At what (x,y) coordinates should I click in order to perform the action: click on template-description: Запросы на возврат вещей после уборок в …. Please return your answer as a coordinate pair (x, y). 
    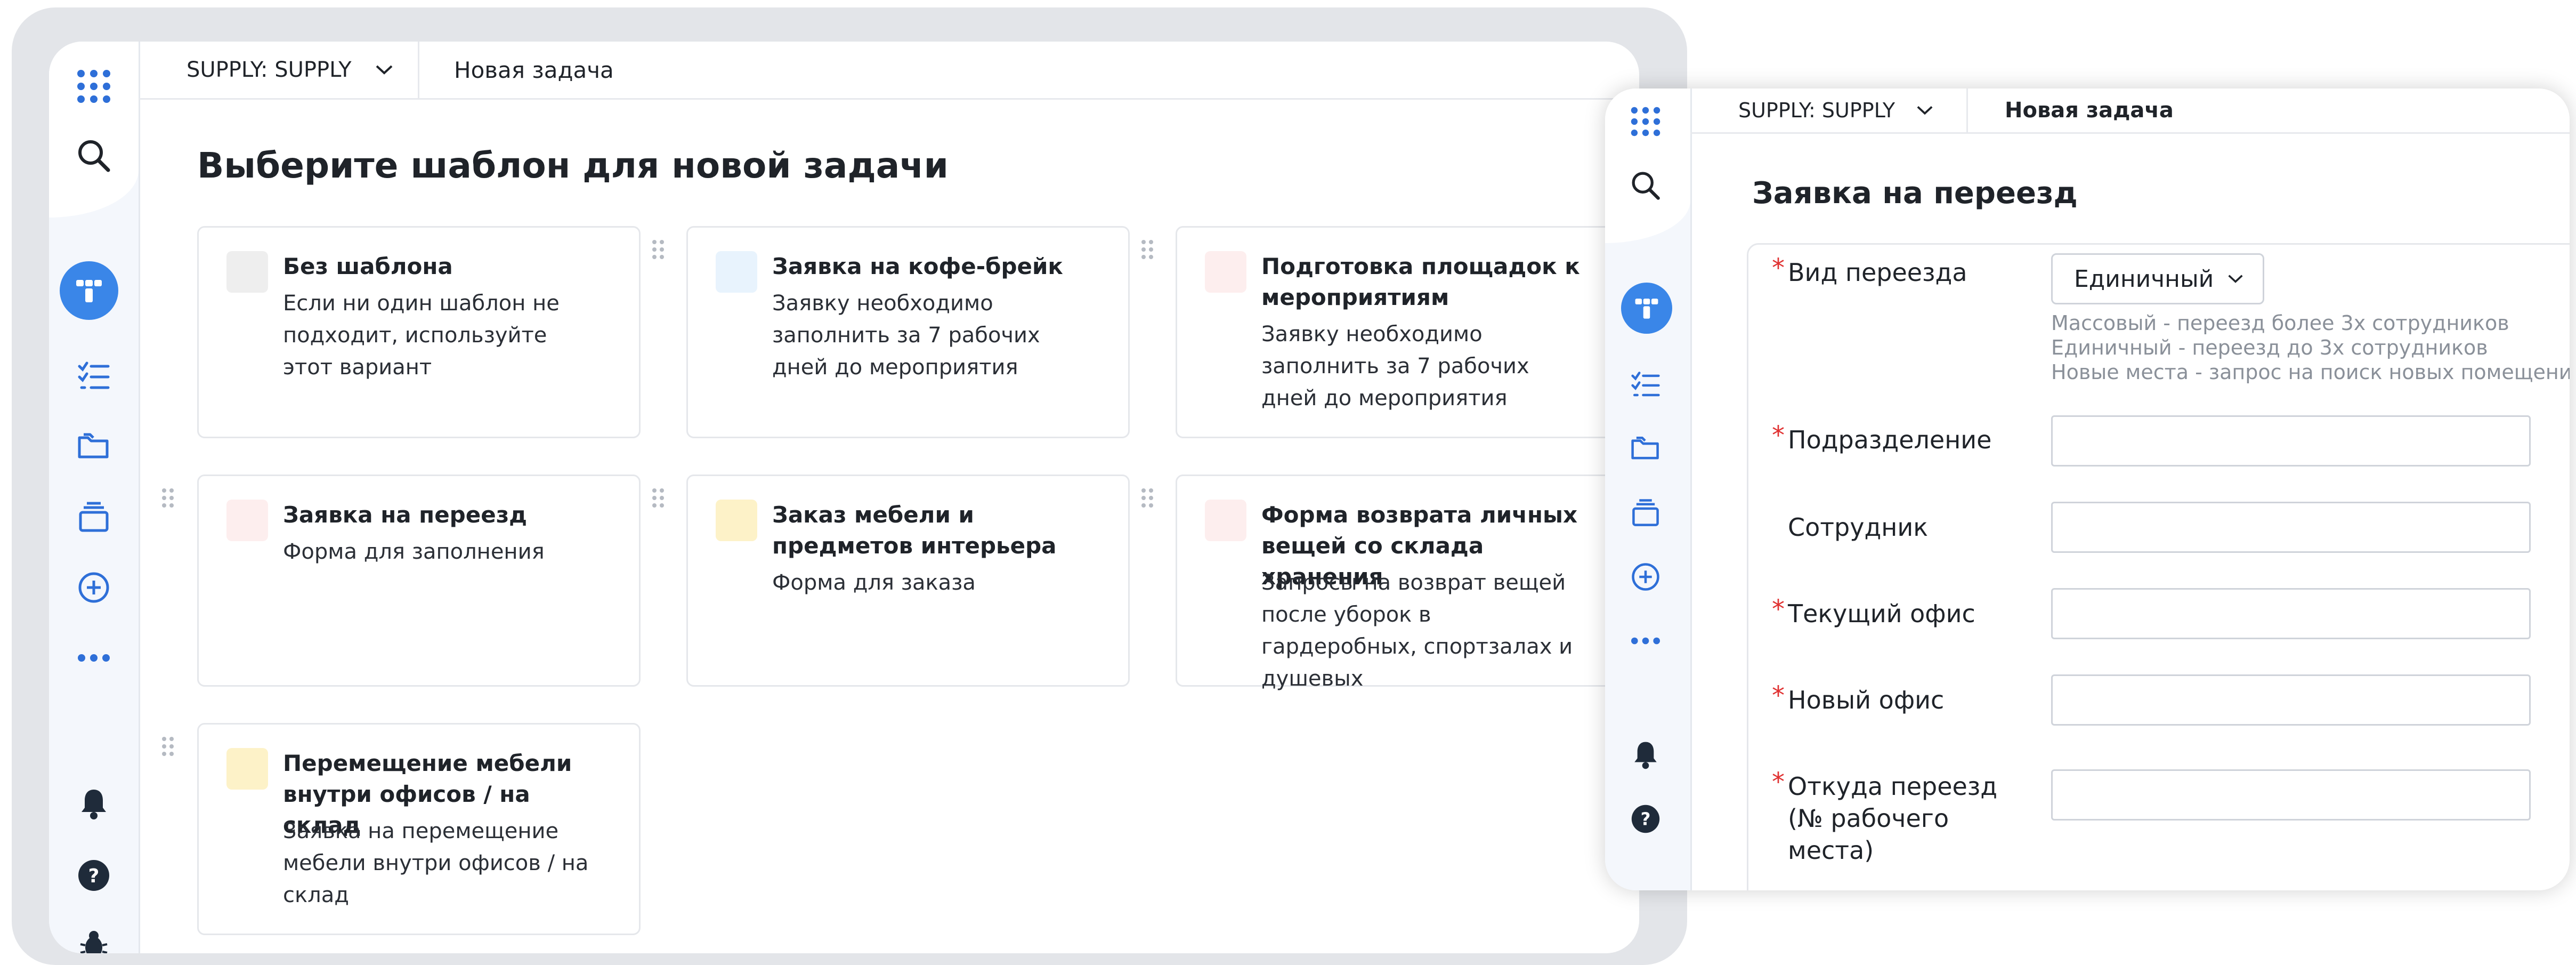
    Looking at the image, I should click on (1417, 631).